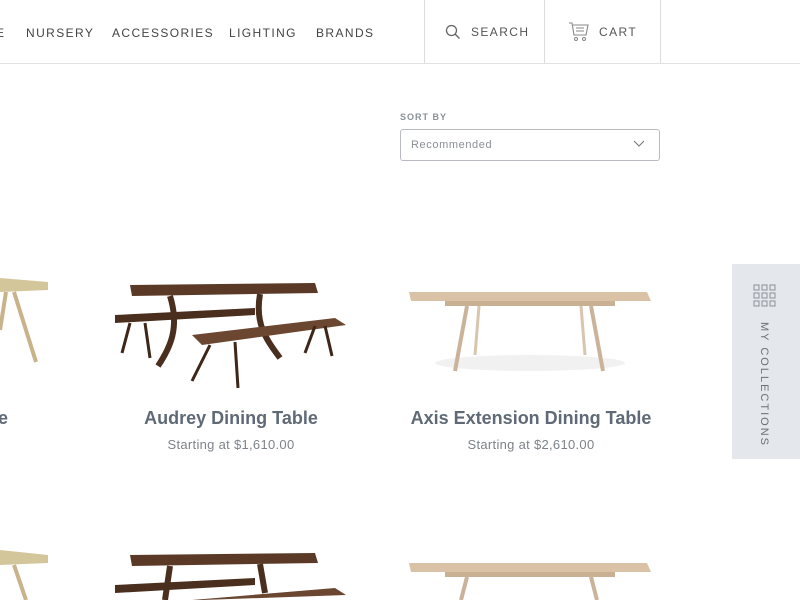 This screenshot has height=600, width=800. Describe the element at coordinates (452, 145) in the screenshot. I see `sort-value: Recommended` at that location.